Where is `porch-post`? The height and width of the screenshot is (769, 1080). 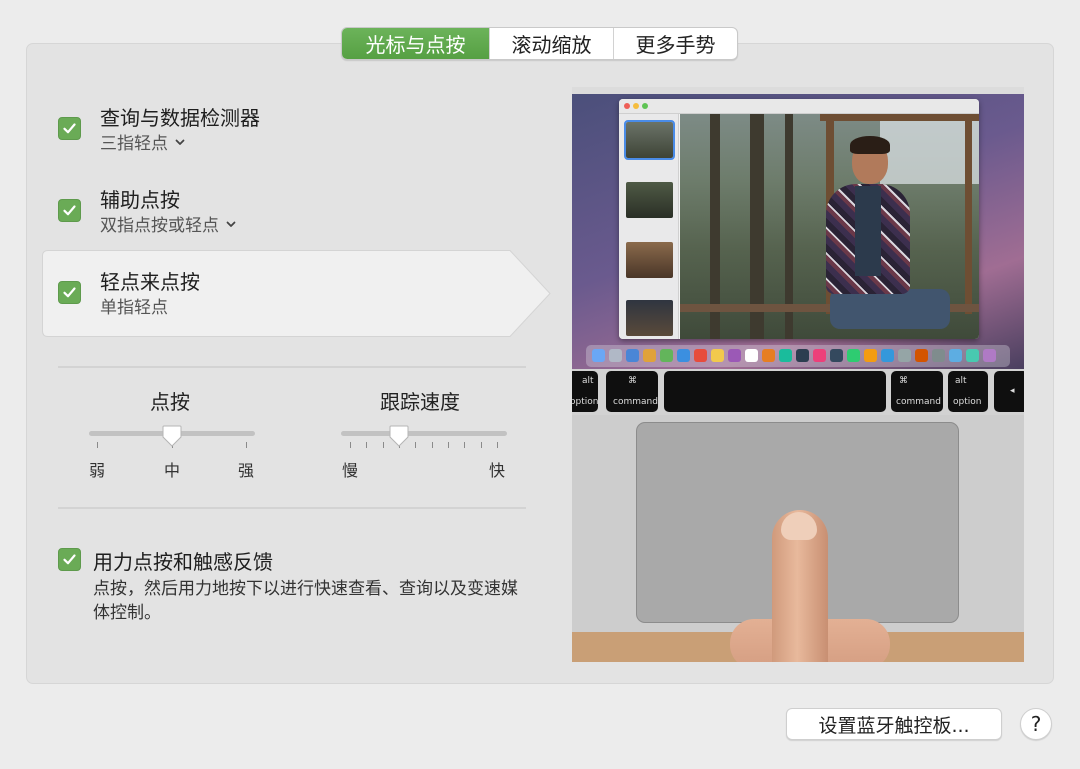
porch-post is located at coordinates (968, 214).